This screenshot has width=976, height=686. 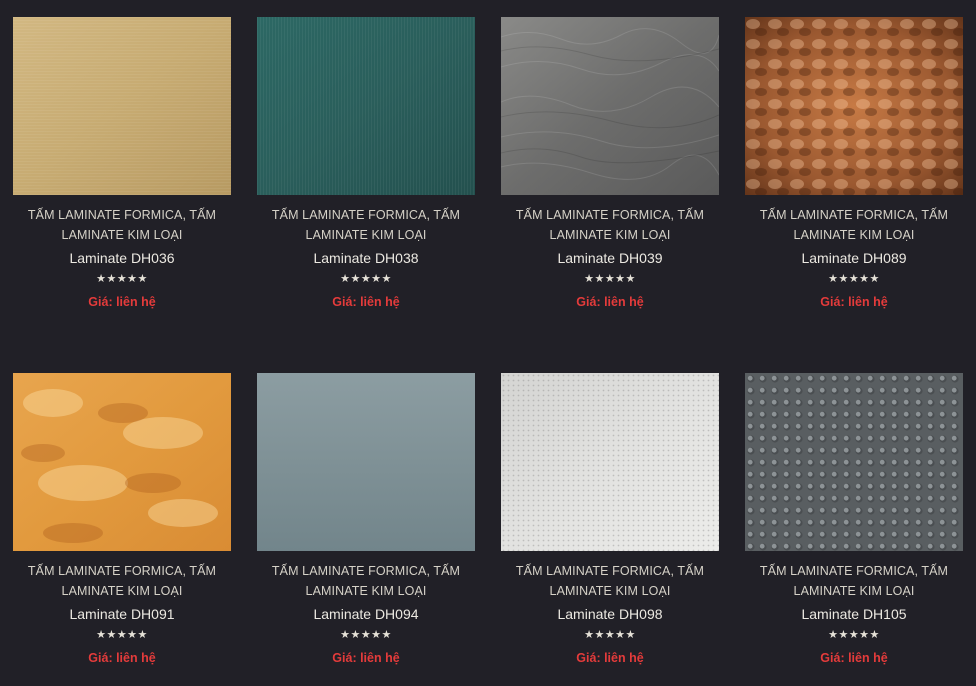 What do you see at coordinates (122, 614) in the screenshot?
I see `product-title: Laminate DH091` at bounding box center [122, 614].